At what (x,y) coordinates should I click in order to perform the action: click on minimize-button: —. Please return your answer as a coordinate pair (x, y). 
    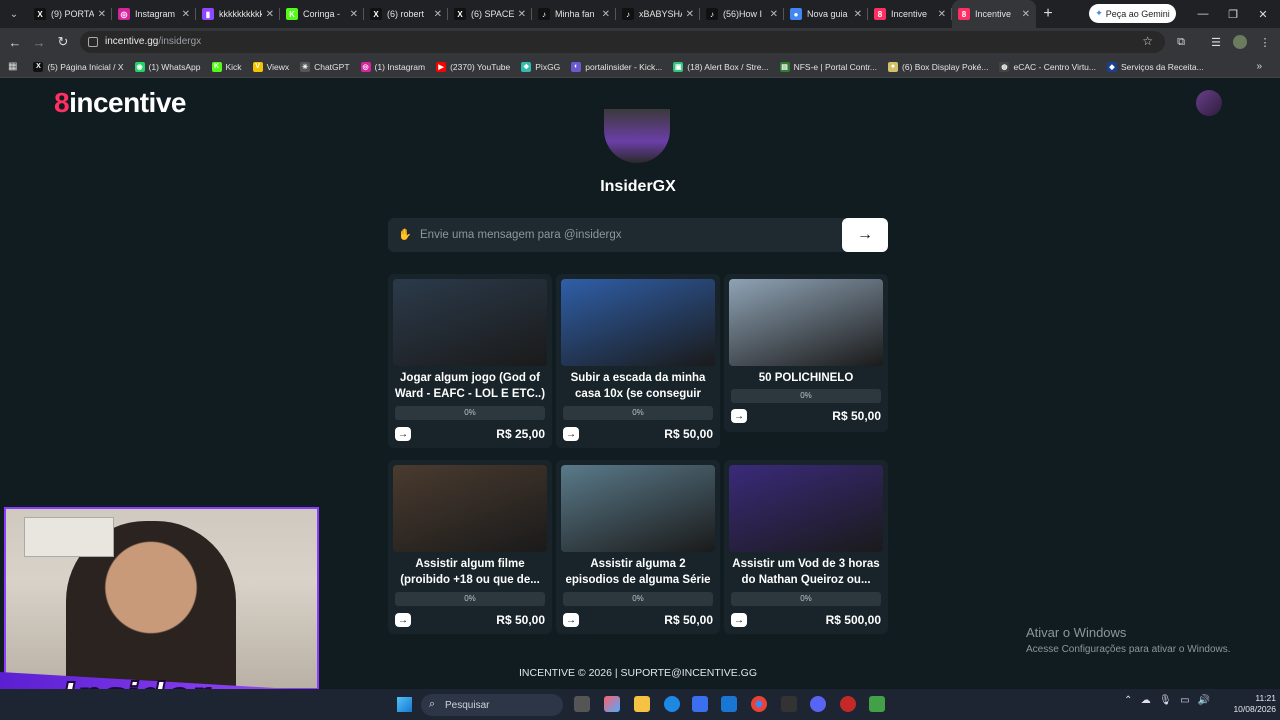
    Looking at the image, I should click on (1203, 14).